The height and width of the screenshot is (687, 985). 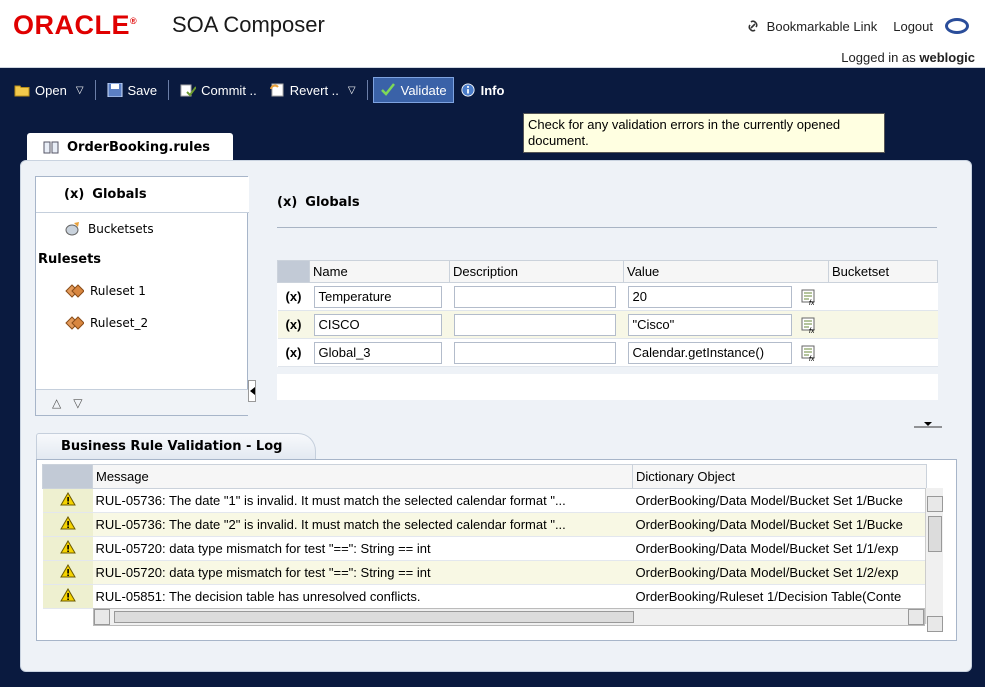 I want to click on value-input: Calendar.getInstance(), so click(x=709, y=352).